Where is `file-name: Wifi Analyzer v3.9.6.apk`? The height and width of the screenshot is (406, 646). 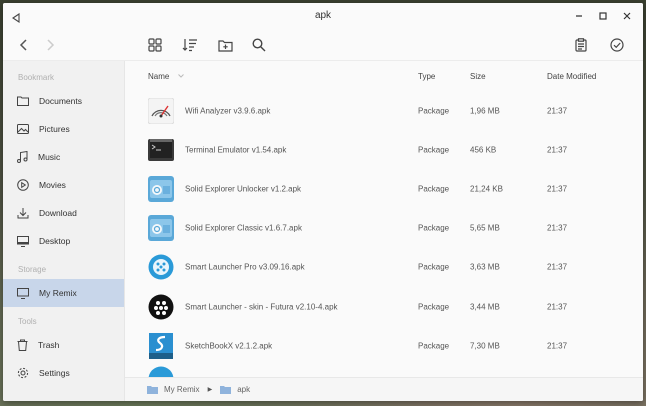 file-name: Wifi Analyzer v3.9.6.apk is located at coordinates (228, 111).